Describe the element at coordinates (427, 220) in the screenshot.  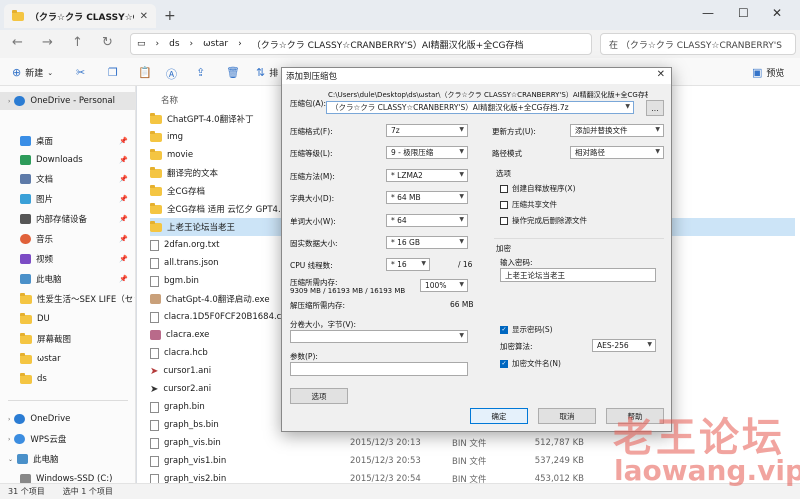
I see `word-size-select: * 64 ▼` at that location.